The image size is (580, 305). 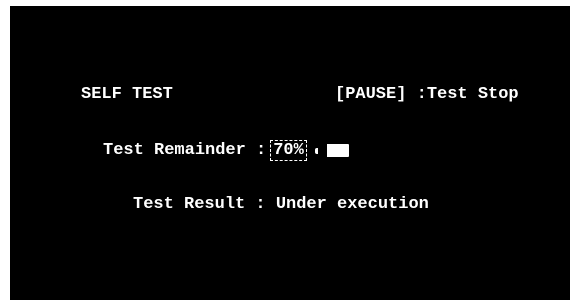 I want to click on screen-title: SELF TEST, so click(x=127, y=94).